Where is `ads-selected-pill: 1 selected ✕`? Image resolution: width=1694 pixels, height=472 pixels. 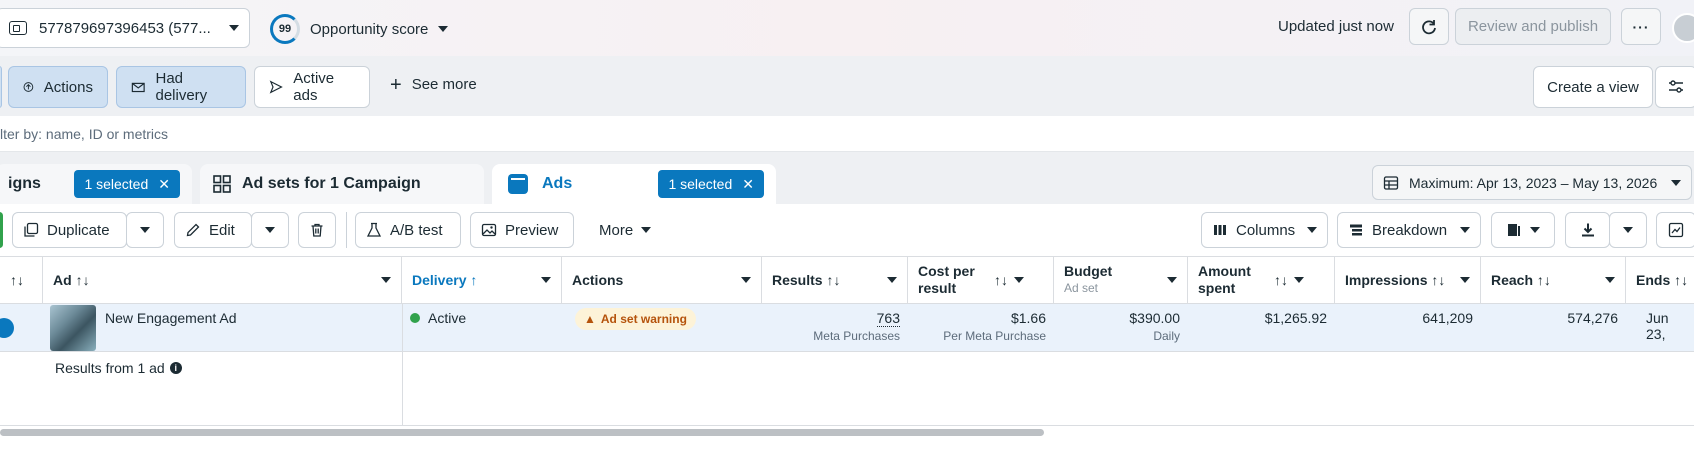
ads-selected-pill: 1 selected ✕ is located at coordinates (711, 184).